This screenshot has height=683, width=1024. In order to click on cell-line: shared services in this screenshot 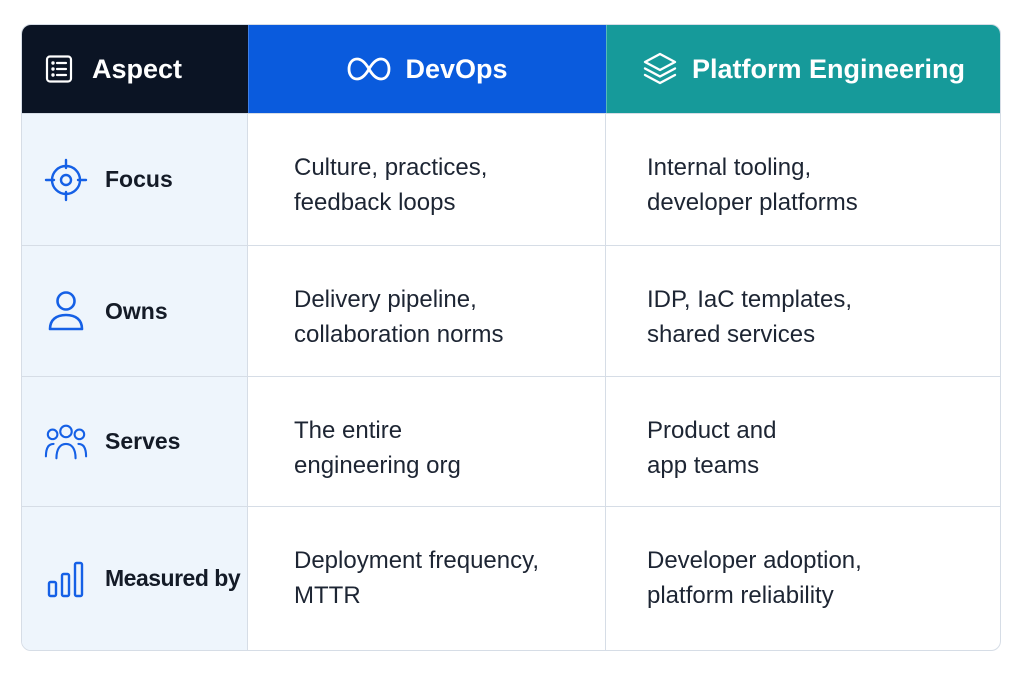, I will do `click(731, 334)`.